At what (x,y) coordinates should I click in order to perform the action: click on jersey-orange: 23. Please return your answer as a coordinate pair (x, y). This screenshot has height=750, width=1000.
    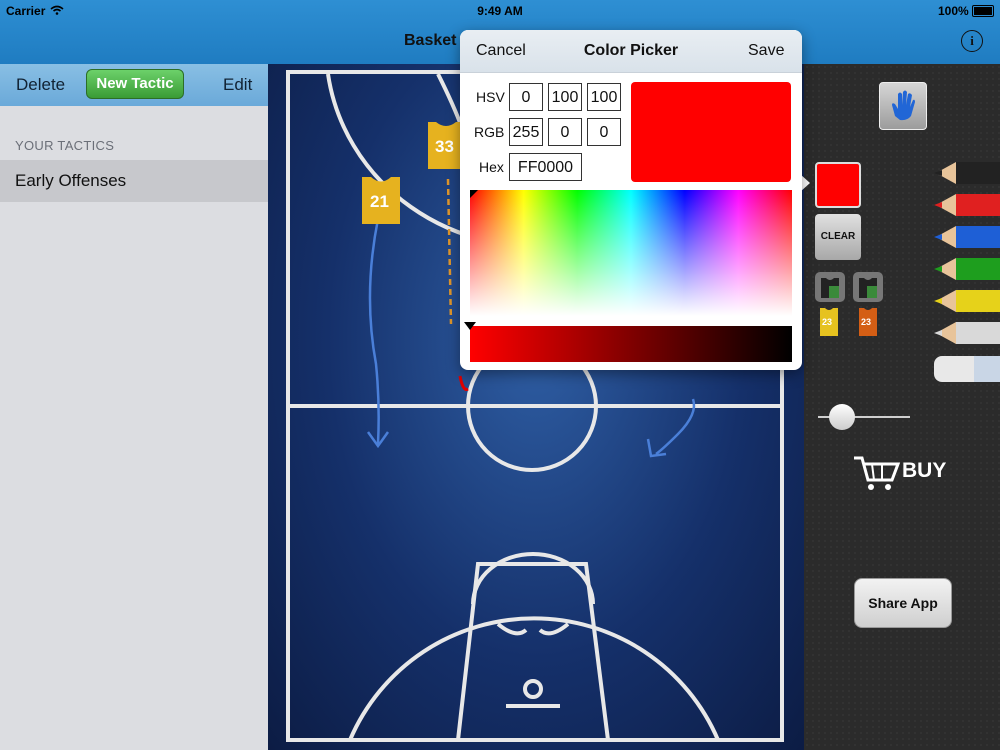
    Looking at the image, I should click on (868, 322).